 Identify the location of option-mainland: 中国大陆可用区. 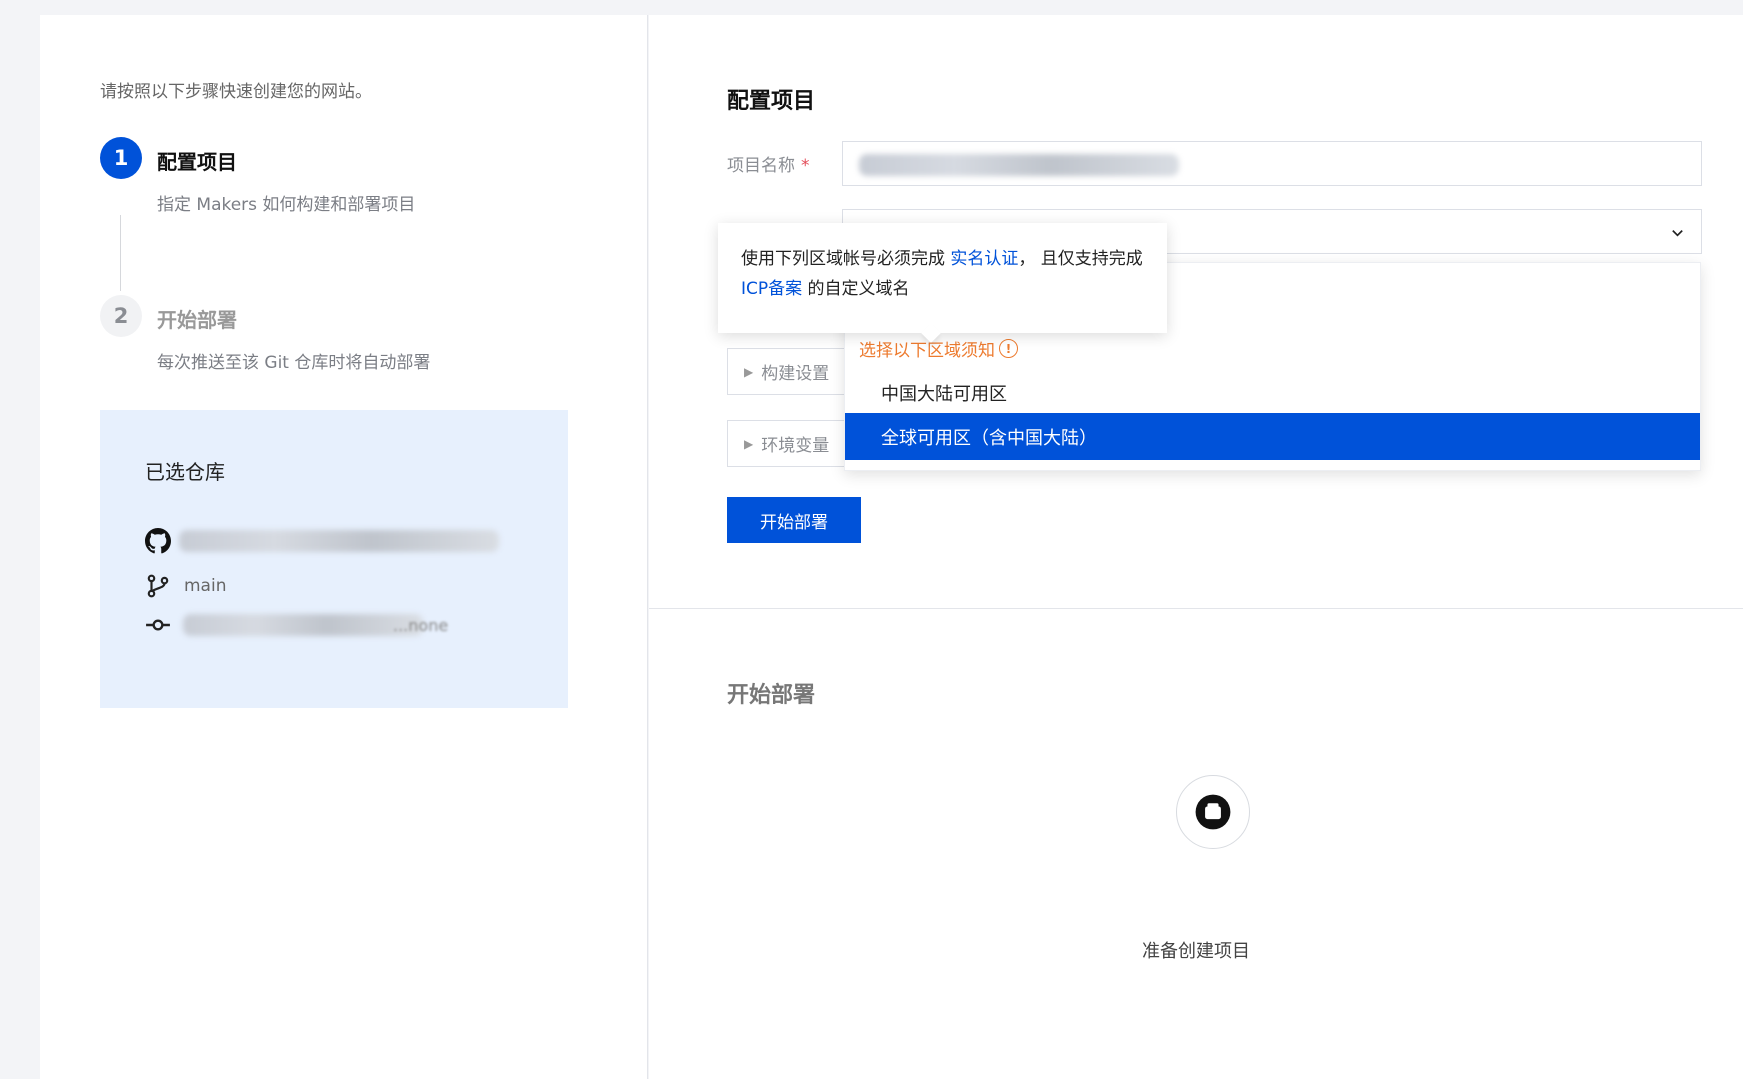
(1272, 392).